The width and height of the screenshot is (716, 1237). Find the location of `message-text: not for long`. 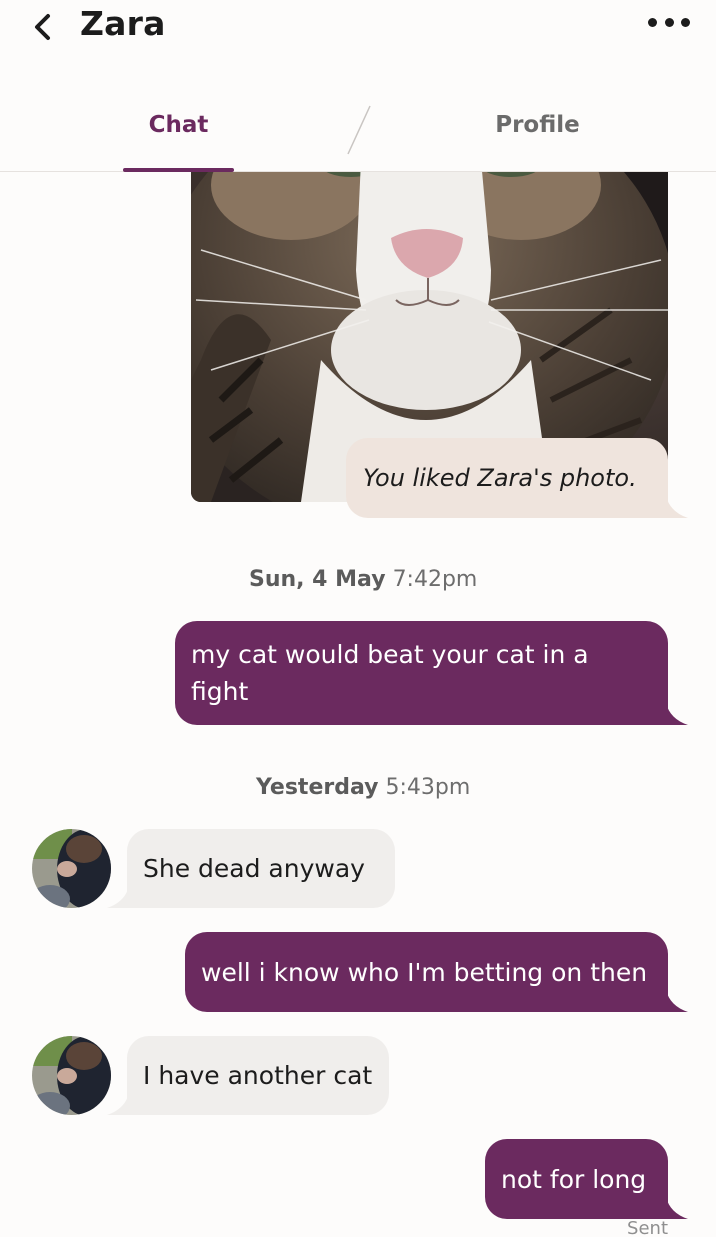

message-text: not for long is located at coordinates (574, 1179).